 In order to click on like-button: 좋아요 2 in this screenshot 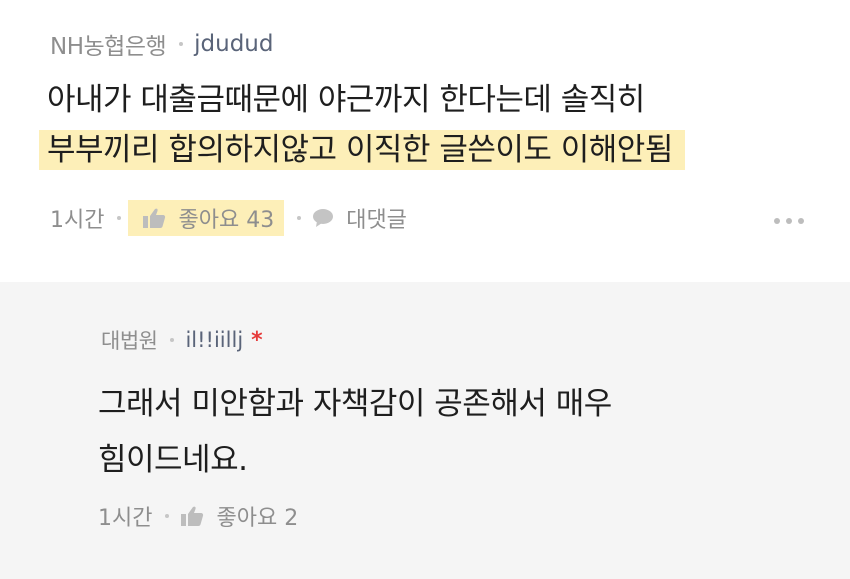, I will do `click(239, 516)`.